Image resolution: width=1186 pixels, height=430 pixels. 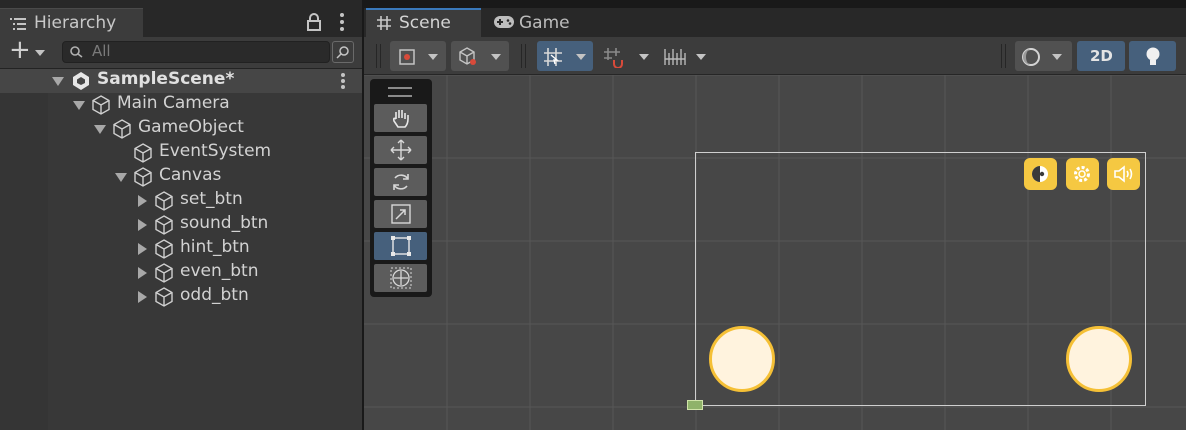 What do you see at coordinates (75, 23) in the screenshot?
I see `hierarchy-tab-label: Hierarchy` at bounding box center [75, 23].